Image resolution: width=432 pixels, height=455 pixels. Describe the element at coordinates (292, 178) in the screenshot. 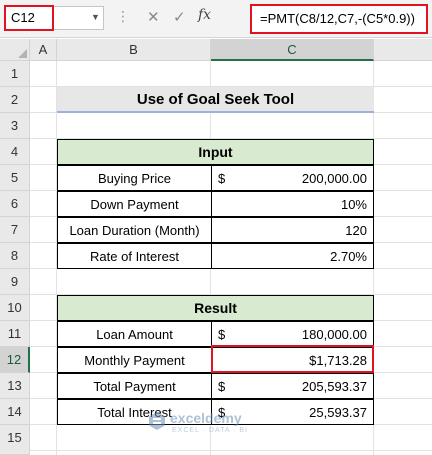

I see `input-value-cell: $ 200,000.00` at that location.